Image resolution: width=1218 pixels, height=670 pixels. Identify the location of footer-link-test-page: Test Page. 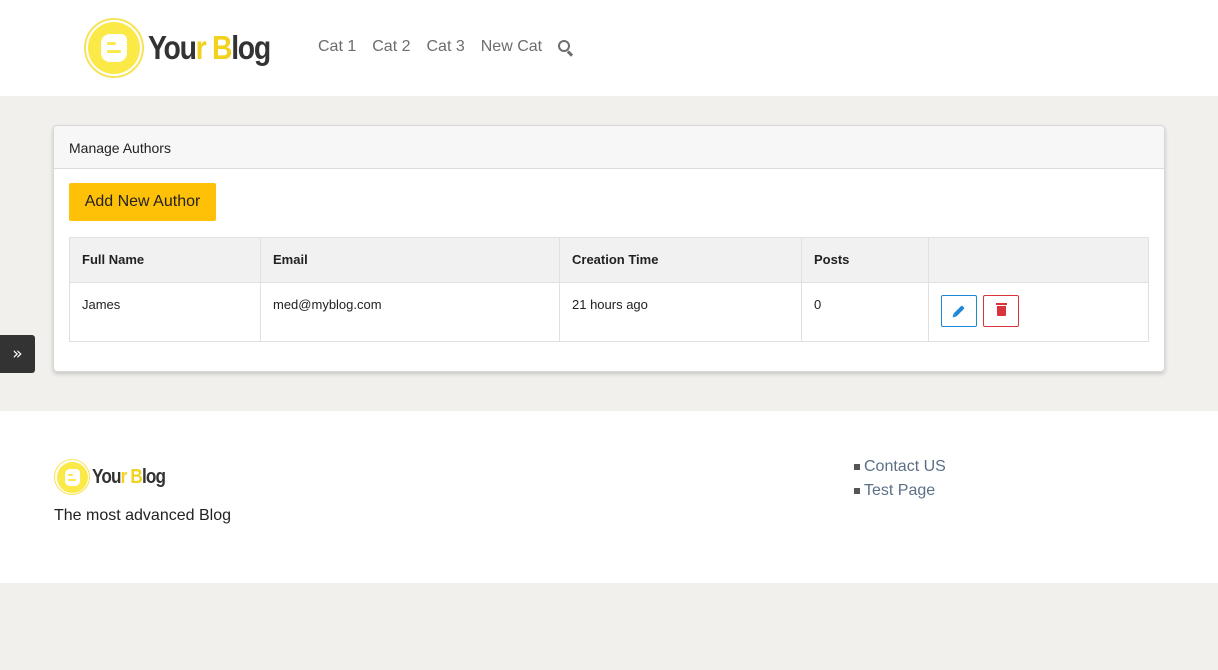
(899, 491).